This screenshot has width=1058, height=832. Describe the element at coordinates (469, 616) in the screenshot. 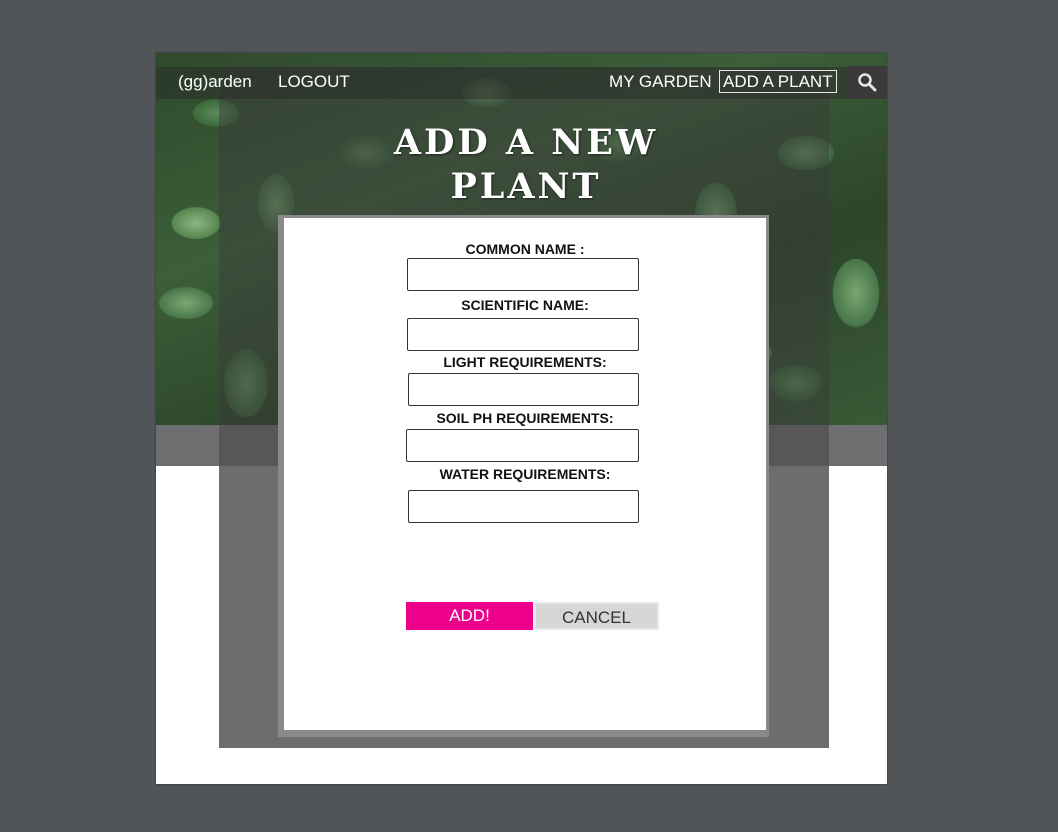

I see `add-button: ADD!` at that location.